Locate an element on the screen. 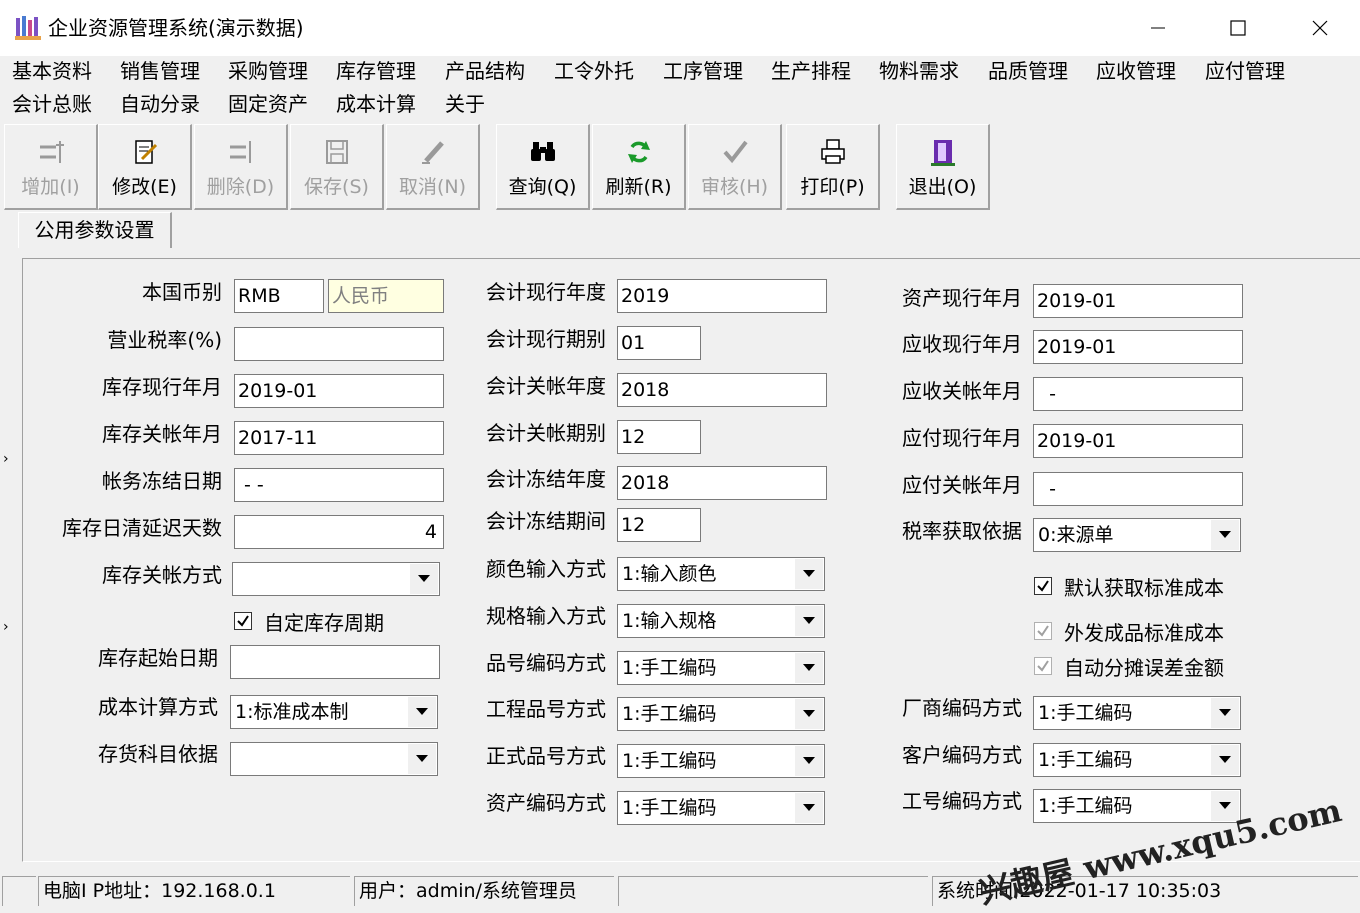 The width and height of the screenshot is (1360, 913). menu-scheduling: 生产排程 is located at coordinates (811, 71).